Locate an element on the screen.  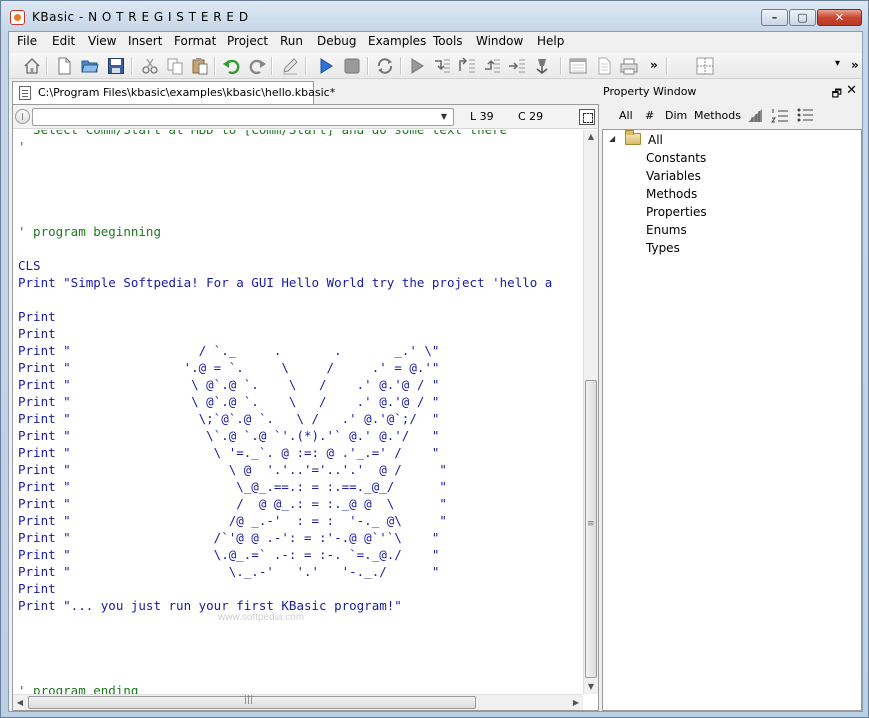
step-to-cursor-icon is located at coordinates (517, 66).